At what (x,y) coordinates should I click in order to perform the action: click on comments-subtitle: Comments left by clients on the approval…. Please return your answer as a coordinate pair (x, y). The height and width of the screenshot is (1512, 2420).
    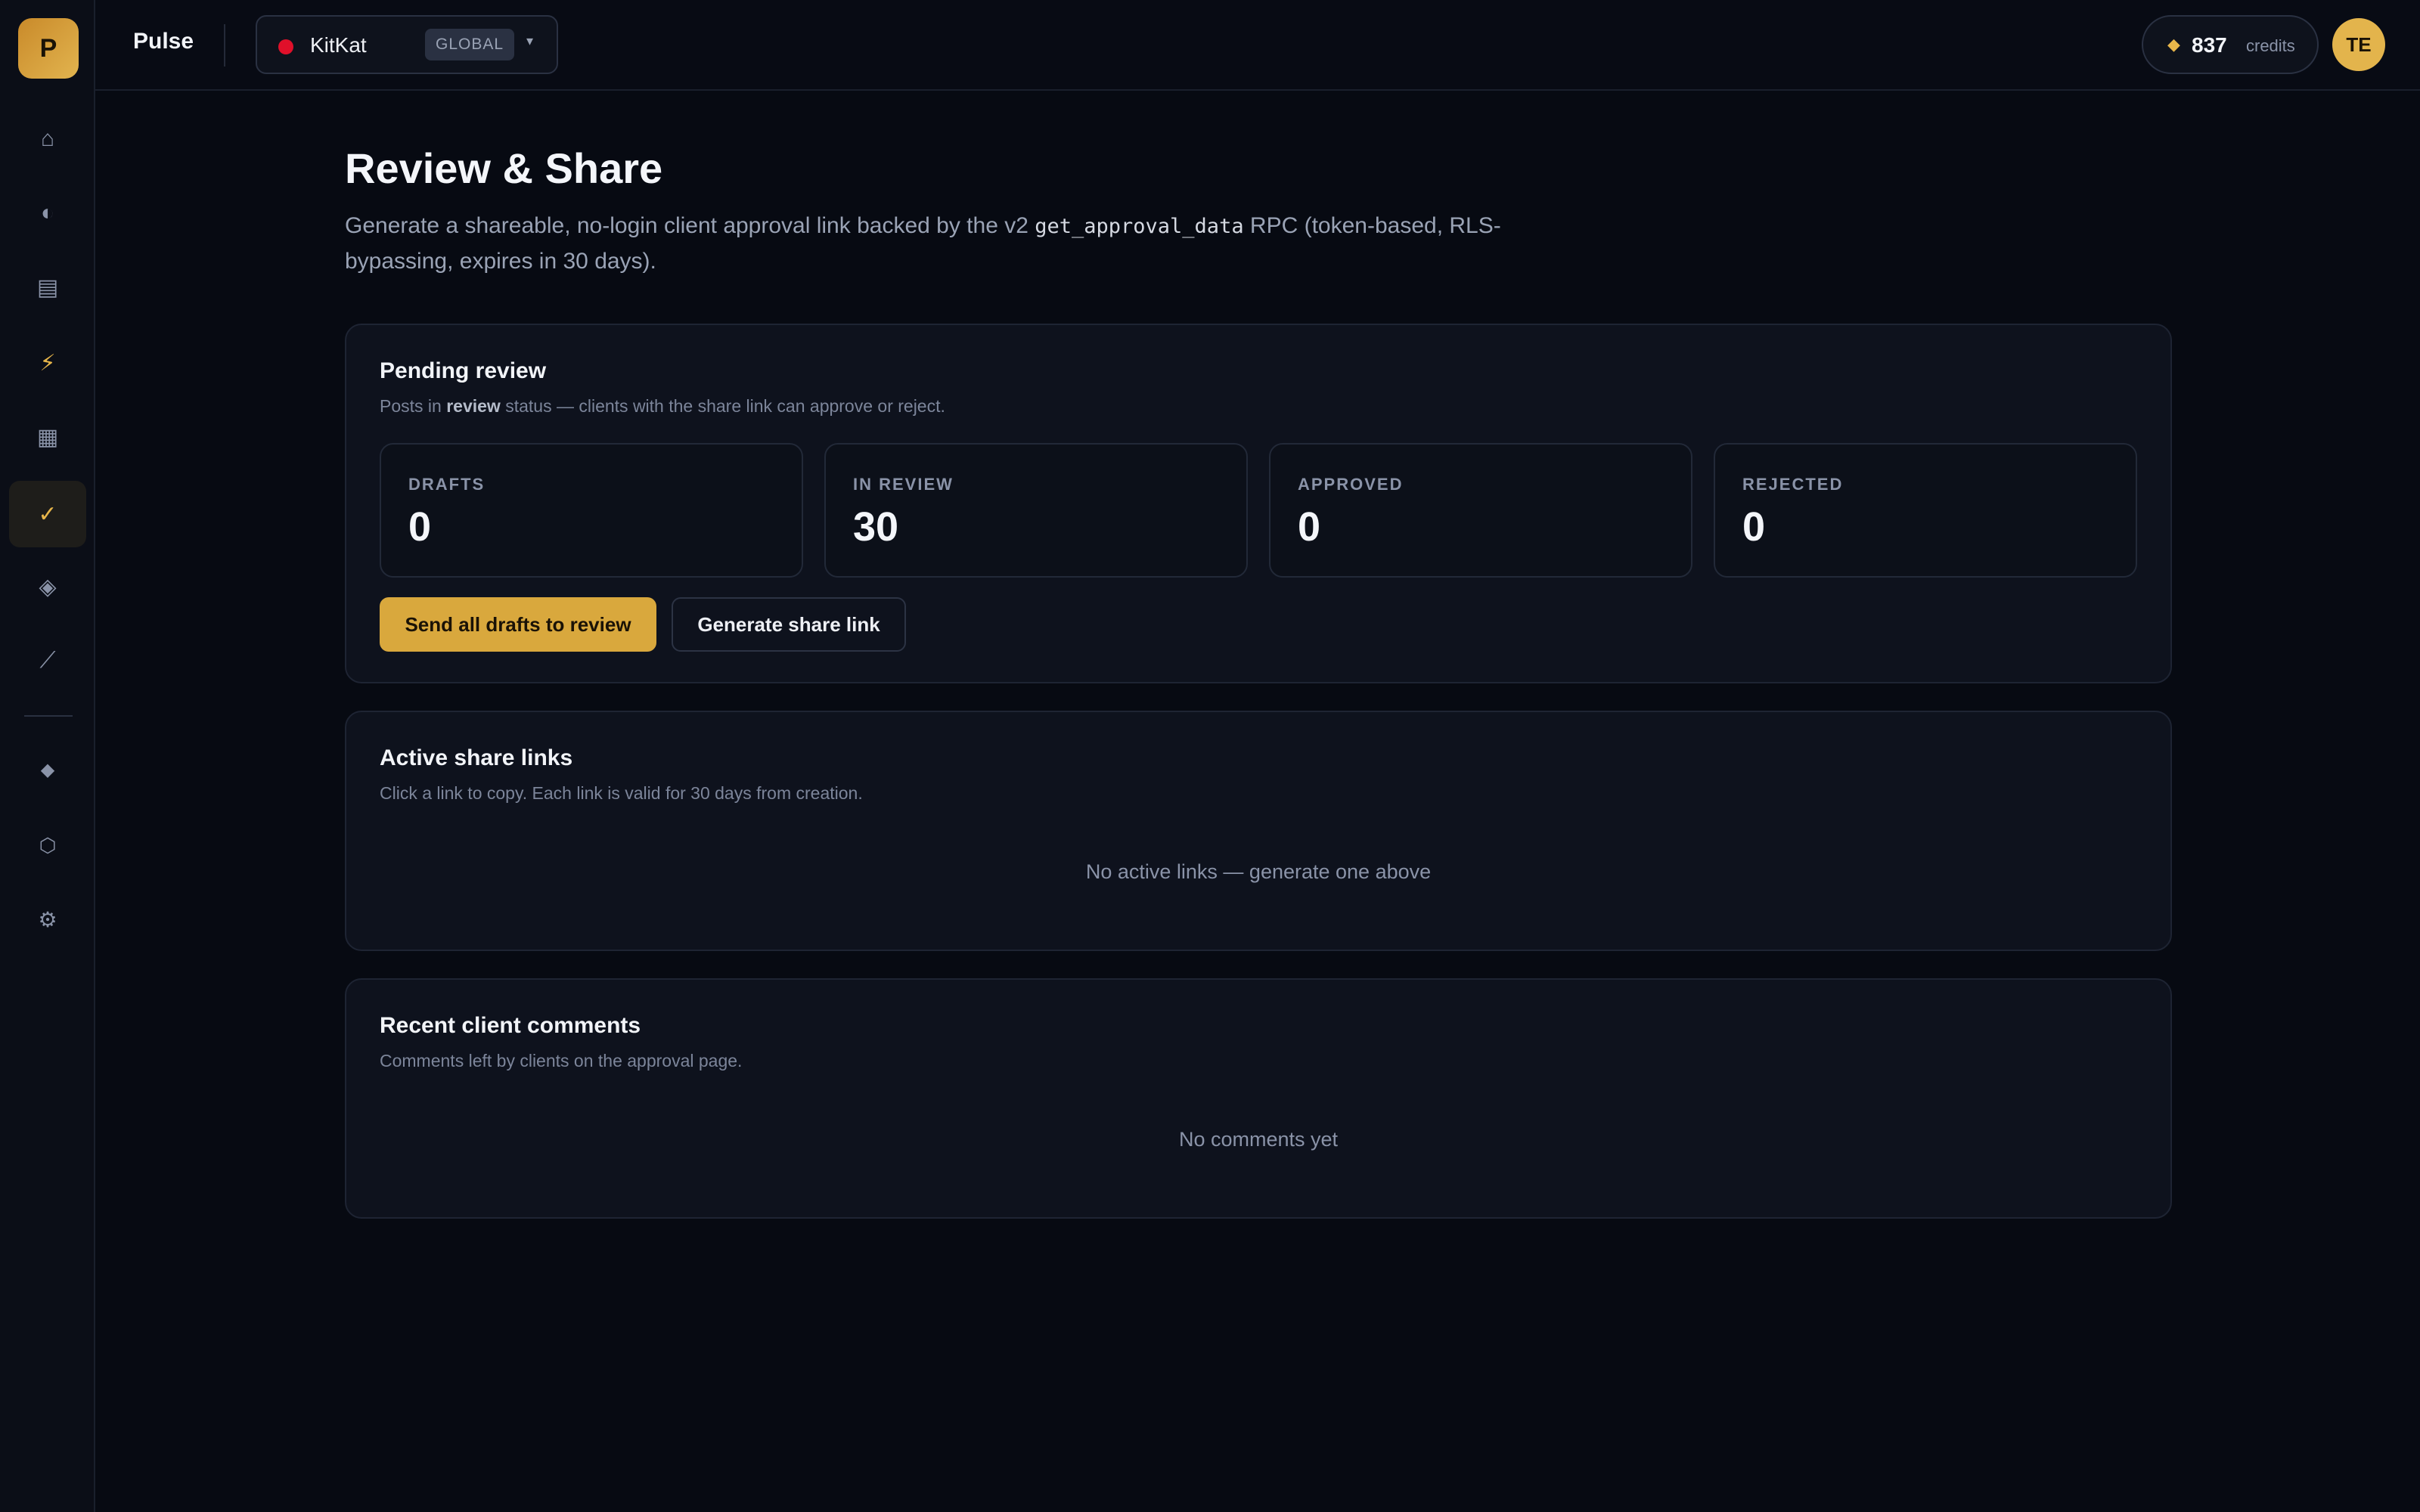
    Looking at the image, I should click on (561, 1060).